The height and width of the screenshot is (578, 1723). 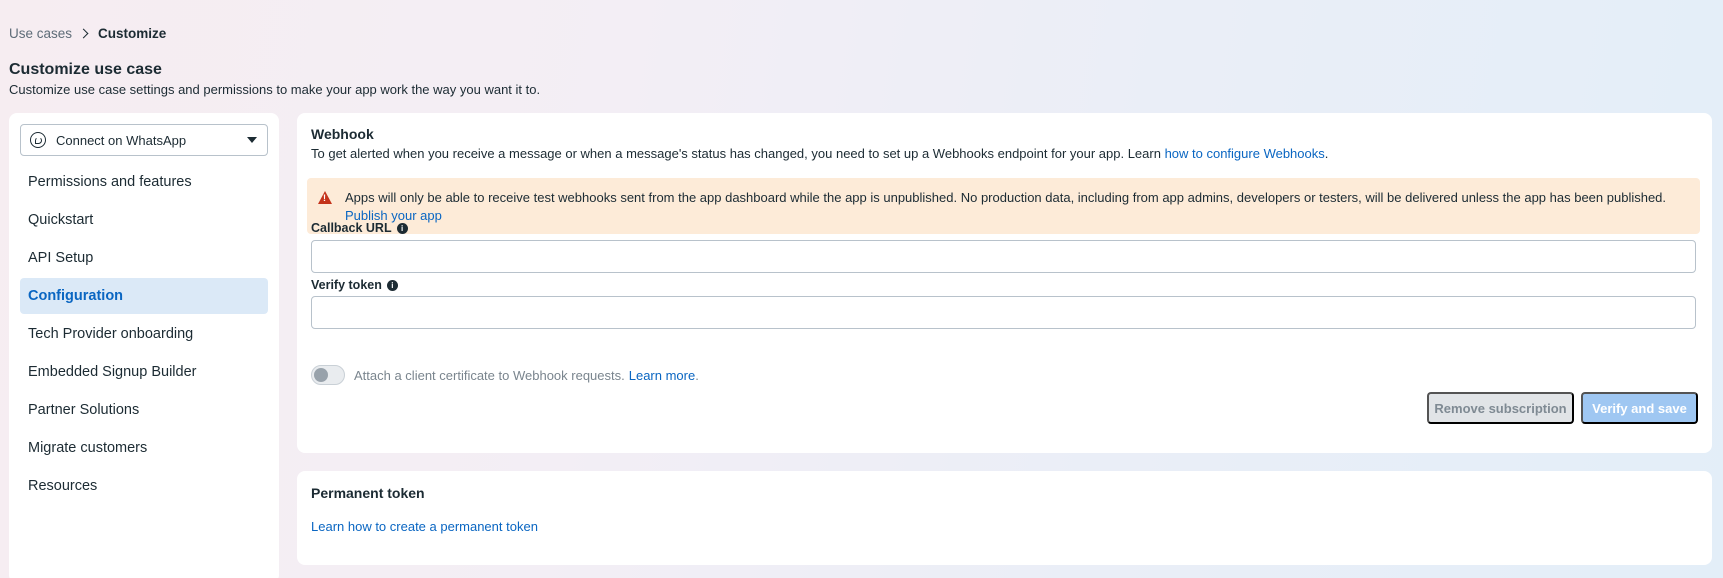 I want to click on verify-and-save-button: Verify and save, so click(x=1639, y=408).